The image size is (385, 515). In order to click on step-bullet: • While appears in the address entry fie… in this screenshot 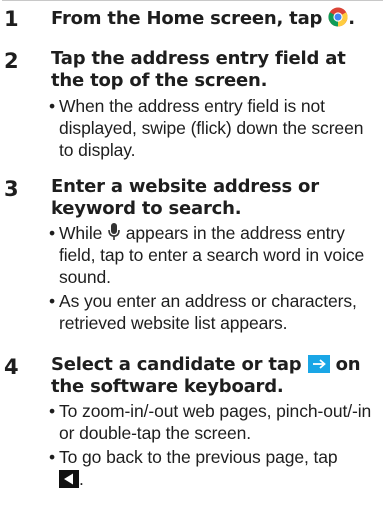, I will do `click(215, 255)`.